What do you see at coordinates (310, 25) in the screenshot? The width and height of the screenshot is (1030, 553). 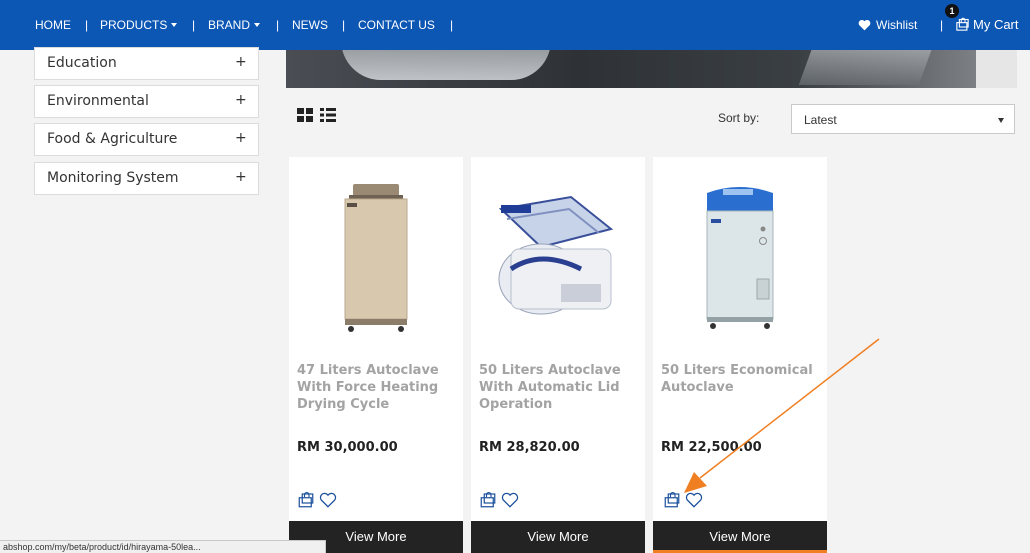 I see `nav-news: NEWS` at bounding box center [310, 25].